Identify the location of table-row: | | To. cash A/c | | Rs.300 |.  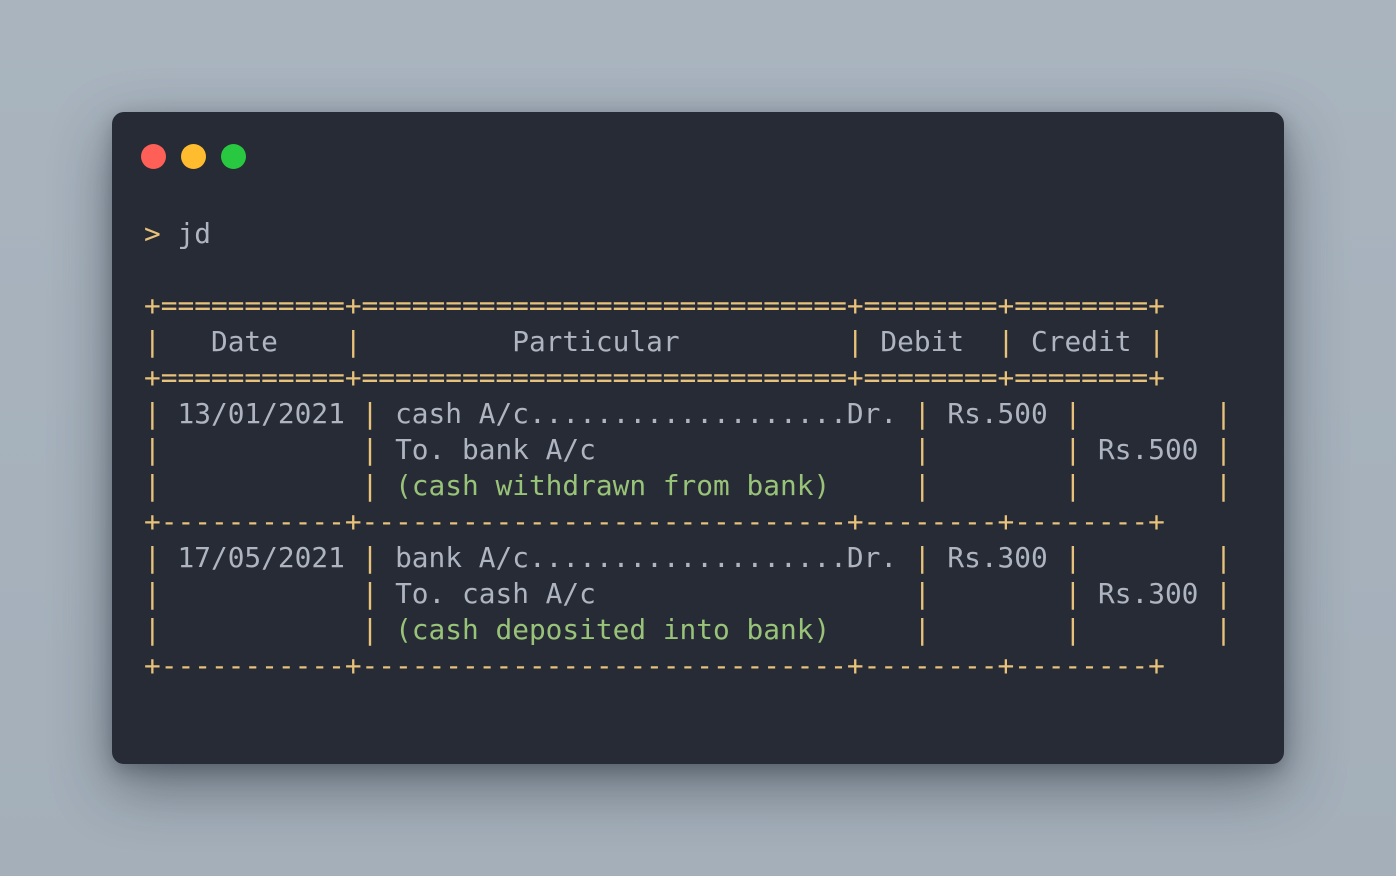
(688, 593).